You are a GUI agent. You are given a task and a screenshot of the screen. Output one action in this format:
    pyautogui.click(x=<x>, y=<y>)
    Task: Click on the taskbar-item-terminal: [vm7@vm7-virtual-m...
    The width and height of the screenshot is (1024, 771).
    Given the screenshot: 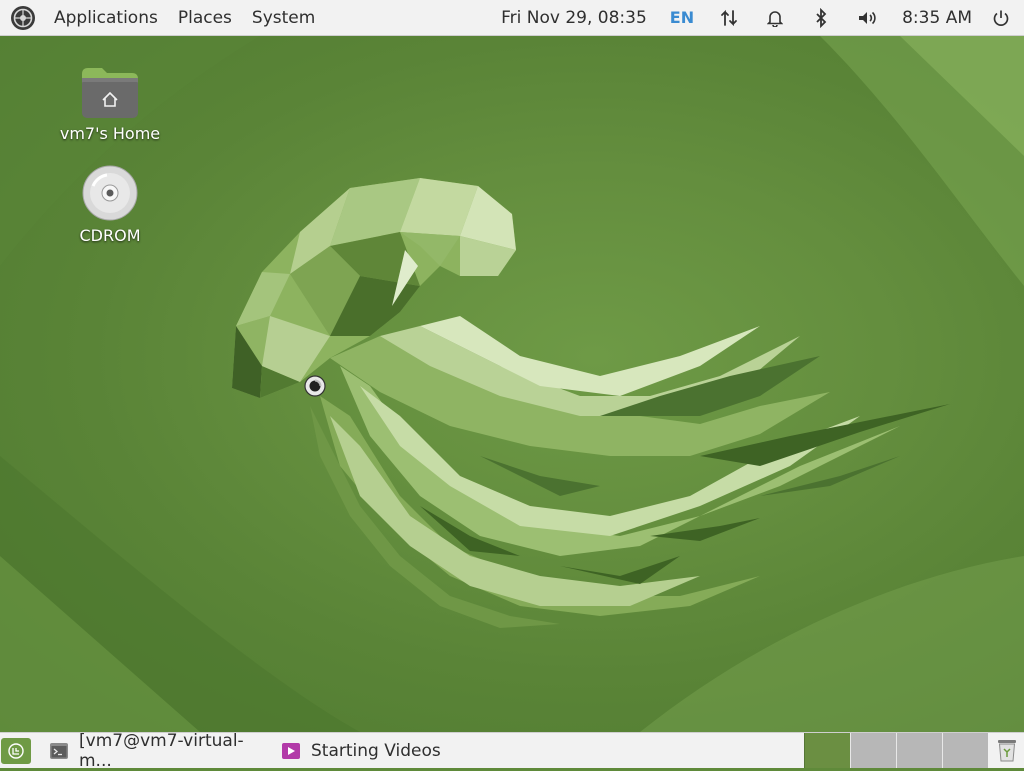 What is the action you would take?
    pyautogui.click(x=155, y=750)
    